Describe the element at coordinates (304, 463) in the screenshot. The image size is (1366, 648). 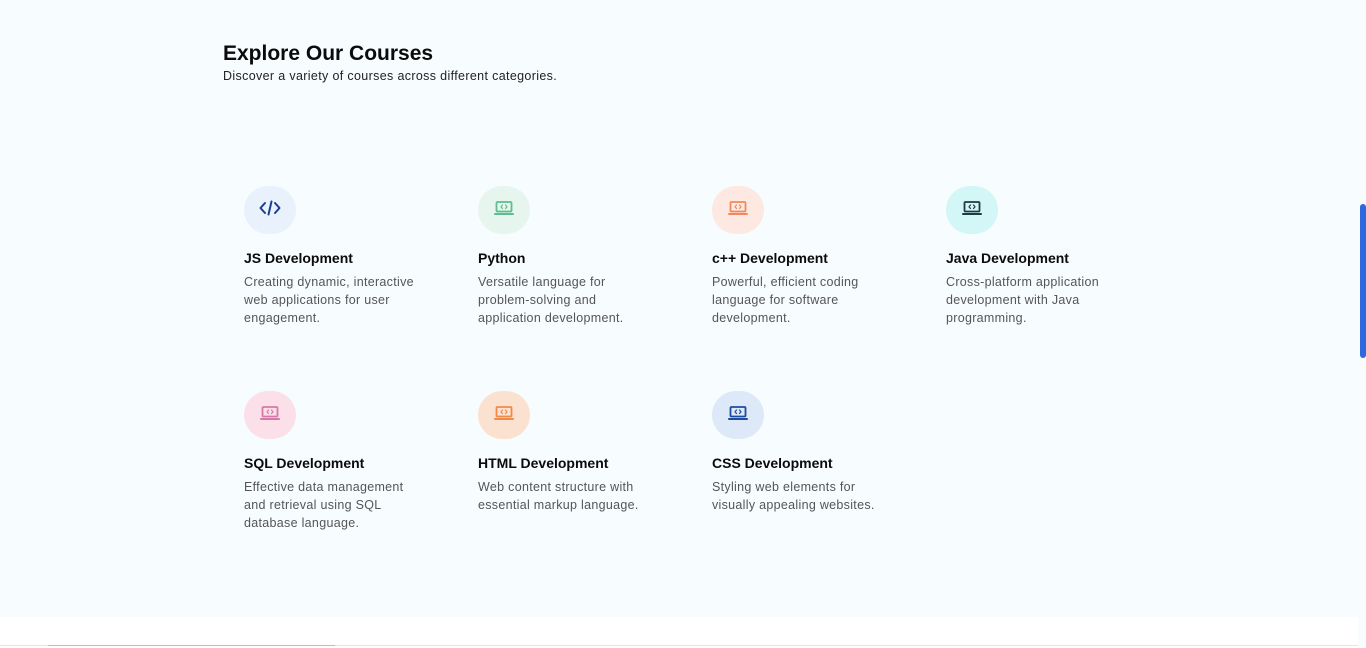
I see `course-title: SQL Development` at that location.